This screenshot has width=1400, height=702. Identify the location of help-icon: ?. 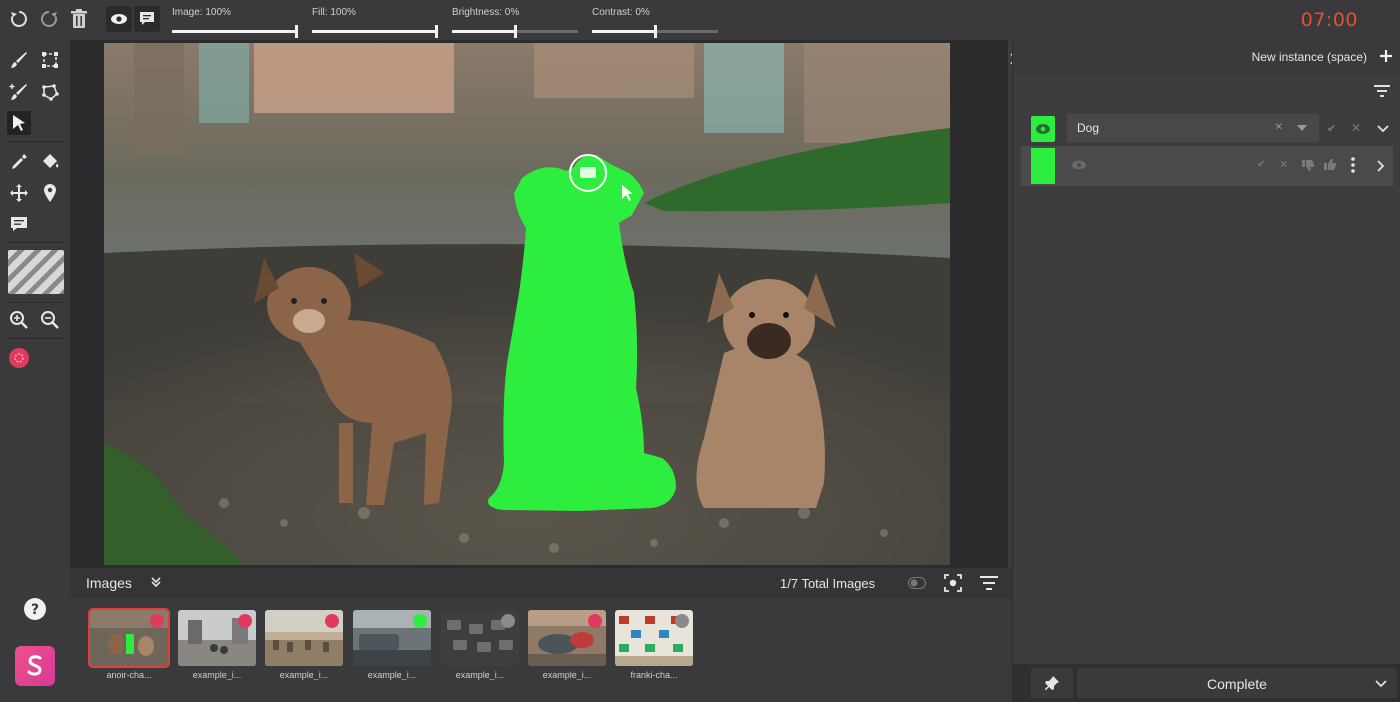
(35, 609).